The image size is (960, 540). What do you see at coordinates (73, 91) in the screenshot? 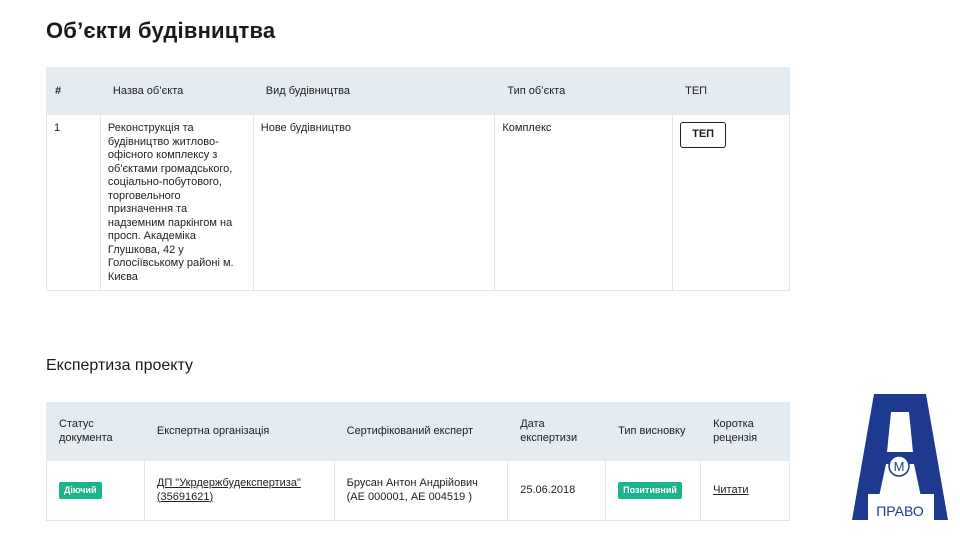
I see `column-header-number: #` at bounding box center [73, 91].